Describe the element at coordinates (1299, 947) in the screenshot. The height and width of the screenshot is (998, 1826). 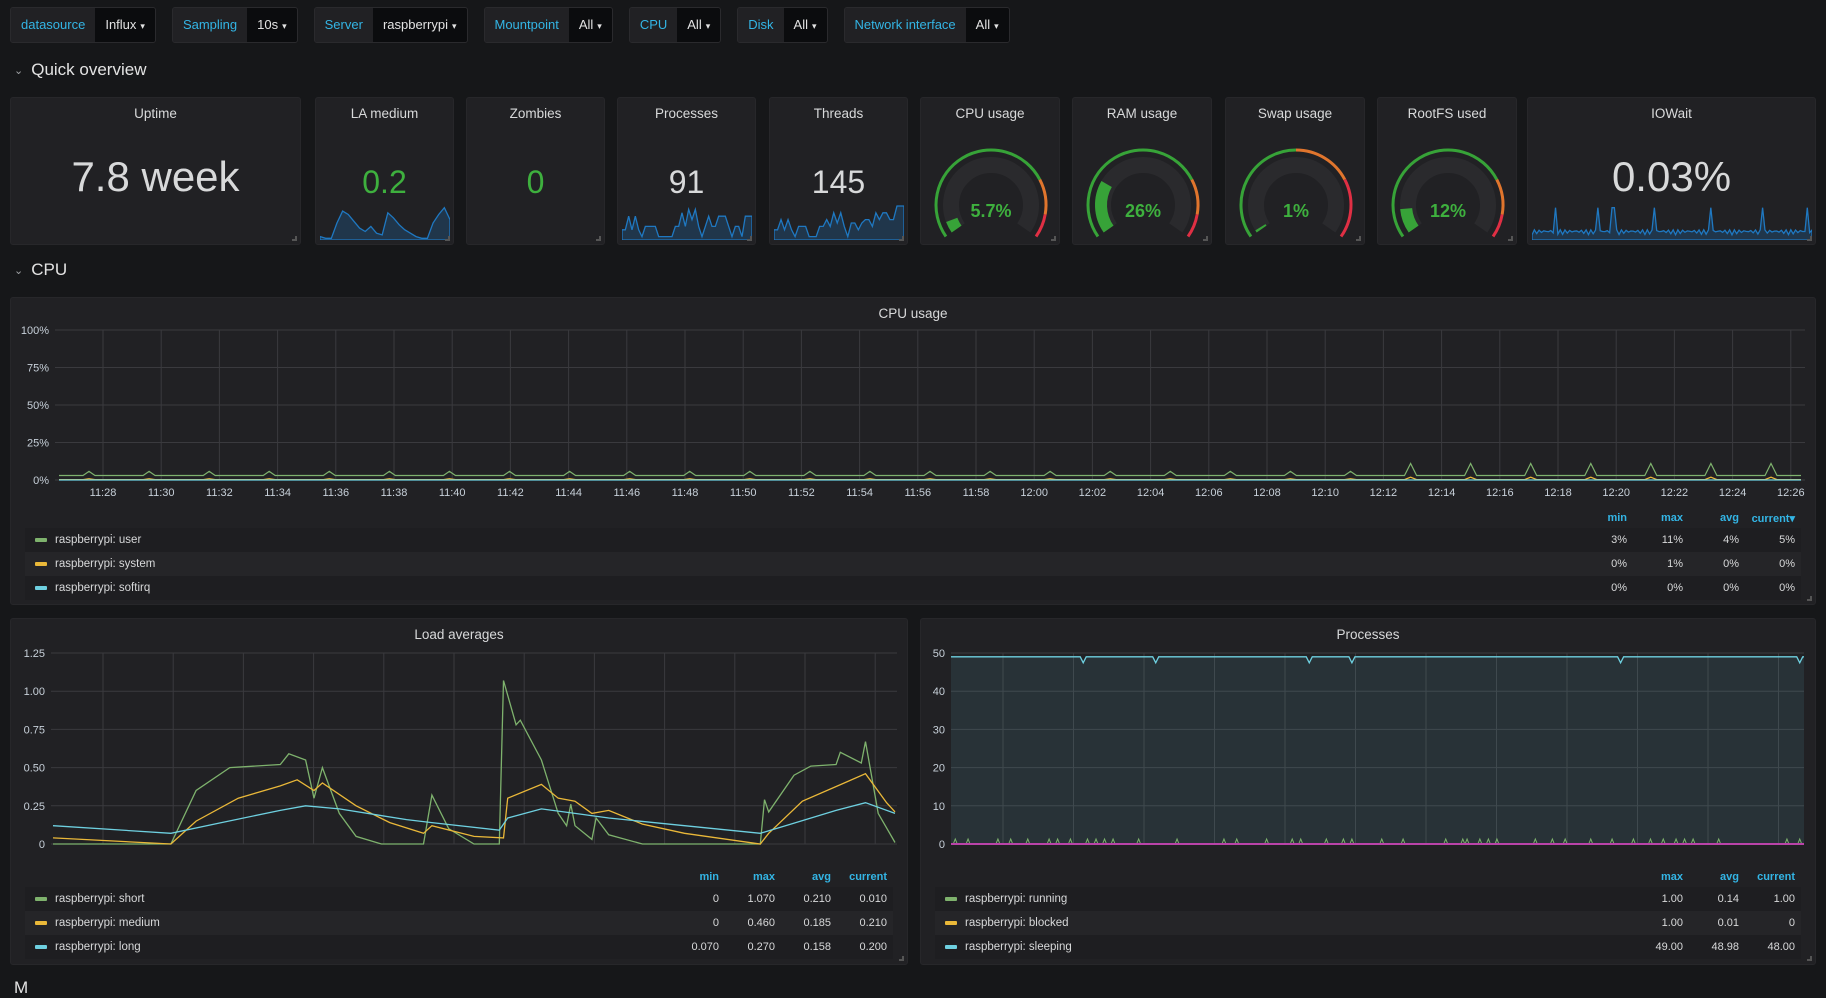
I see `series-name: raspberrypi: sleeping` at that location.